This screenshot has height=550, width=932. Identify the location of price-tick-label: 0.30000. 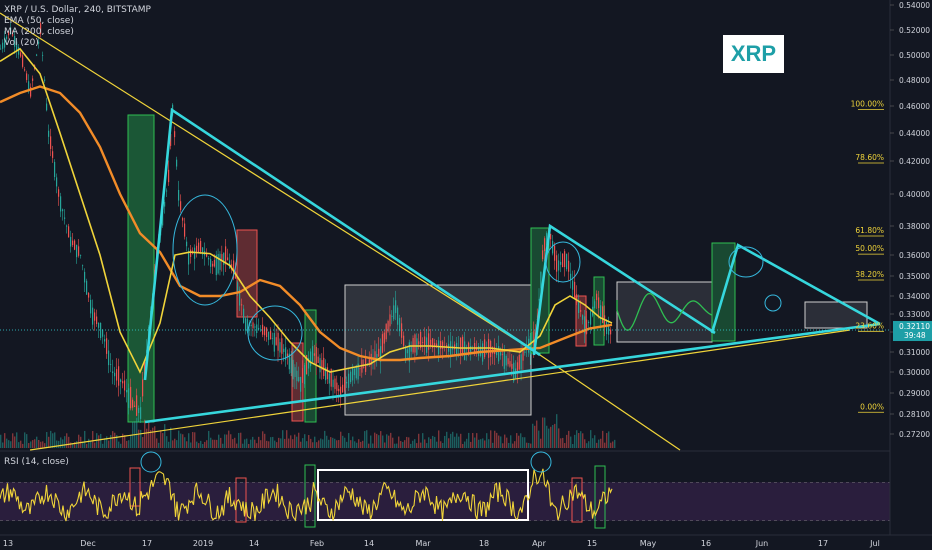
(914, 372).